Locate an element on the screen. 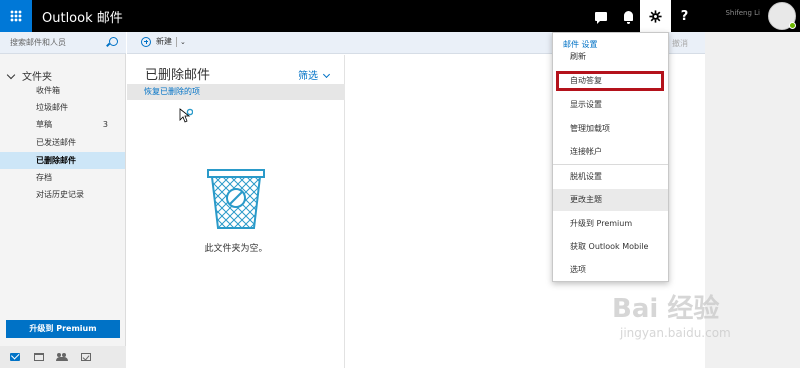  top-bar: Outlook 邮件 ? Shifeng Li is located at coordinates (400, 16).